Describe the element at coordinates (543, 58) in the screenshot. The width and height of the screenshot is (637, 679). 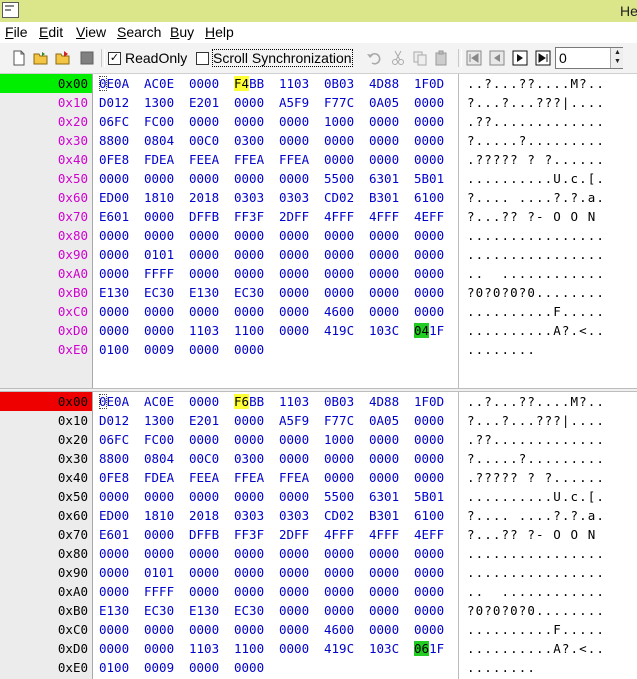
I see `last-diff-icon` at that location.